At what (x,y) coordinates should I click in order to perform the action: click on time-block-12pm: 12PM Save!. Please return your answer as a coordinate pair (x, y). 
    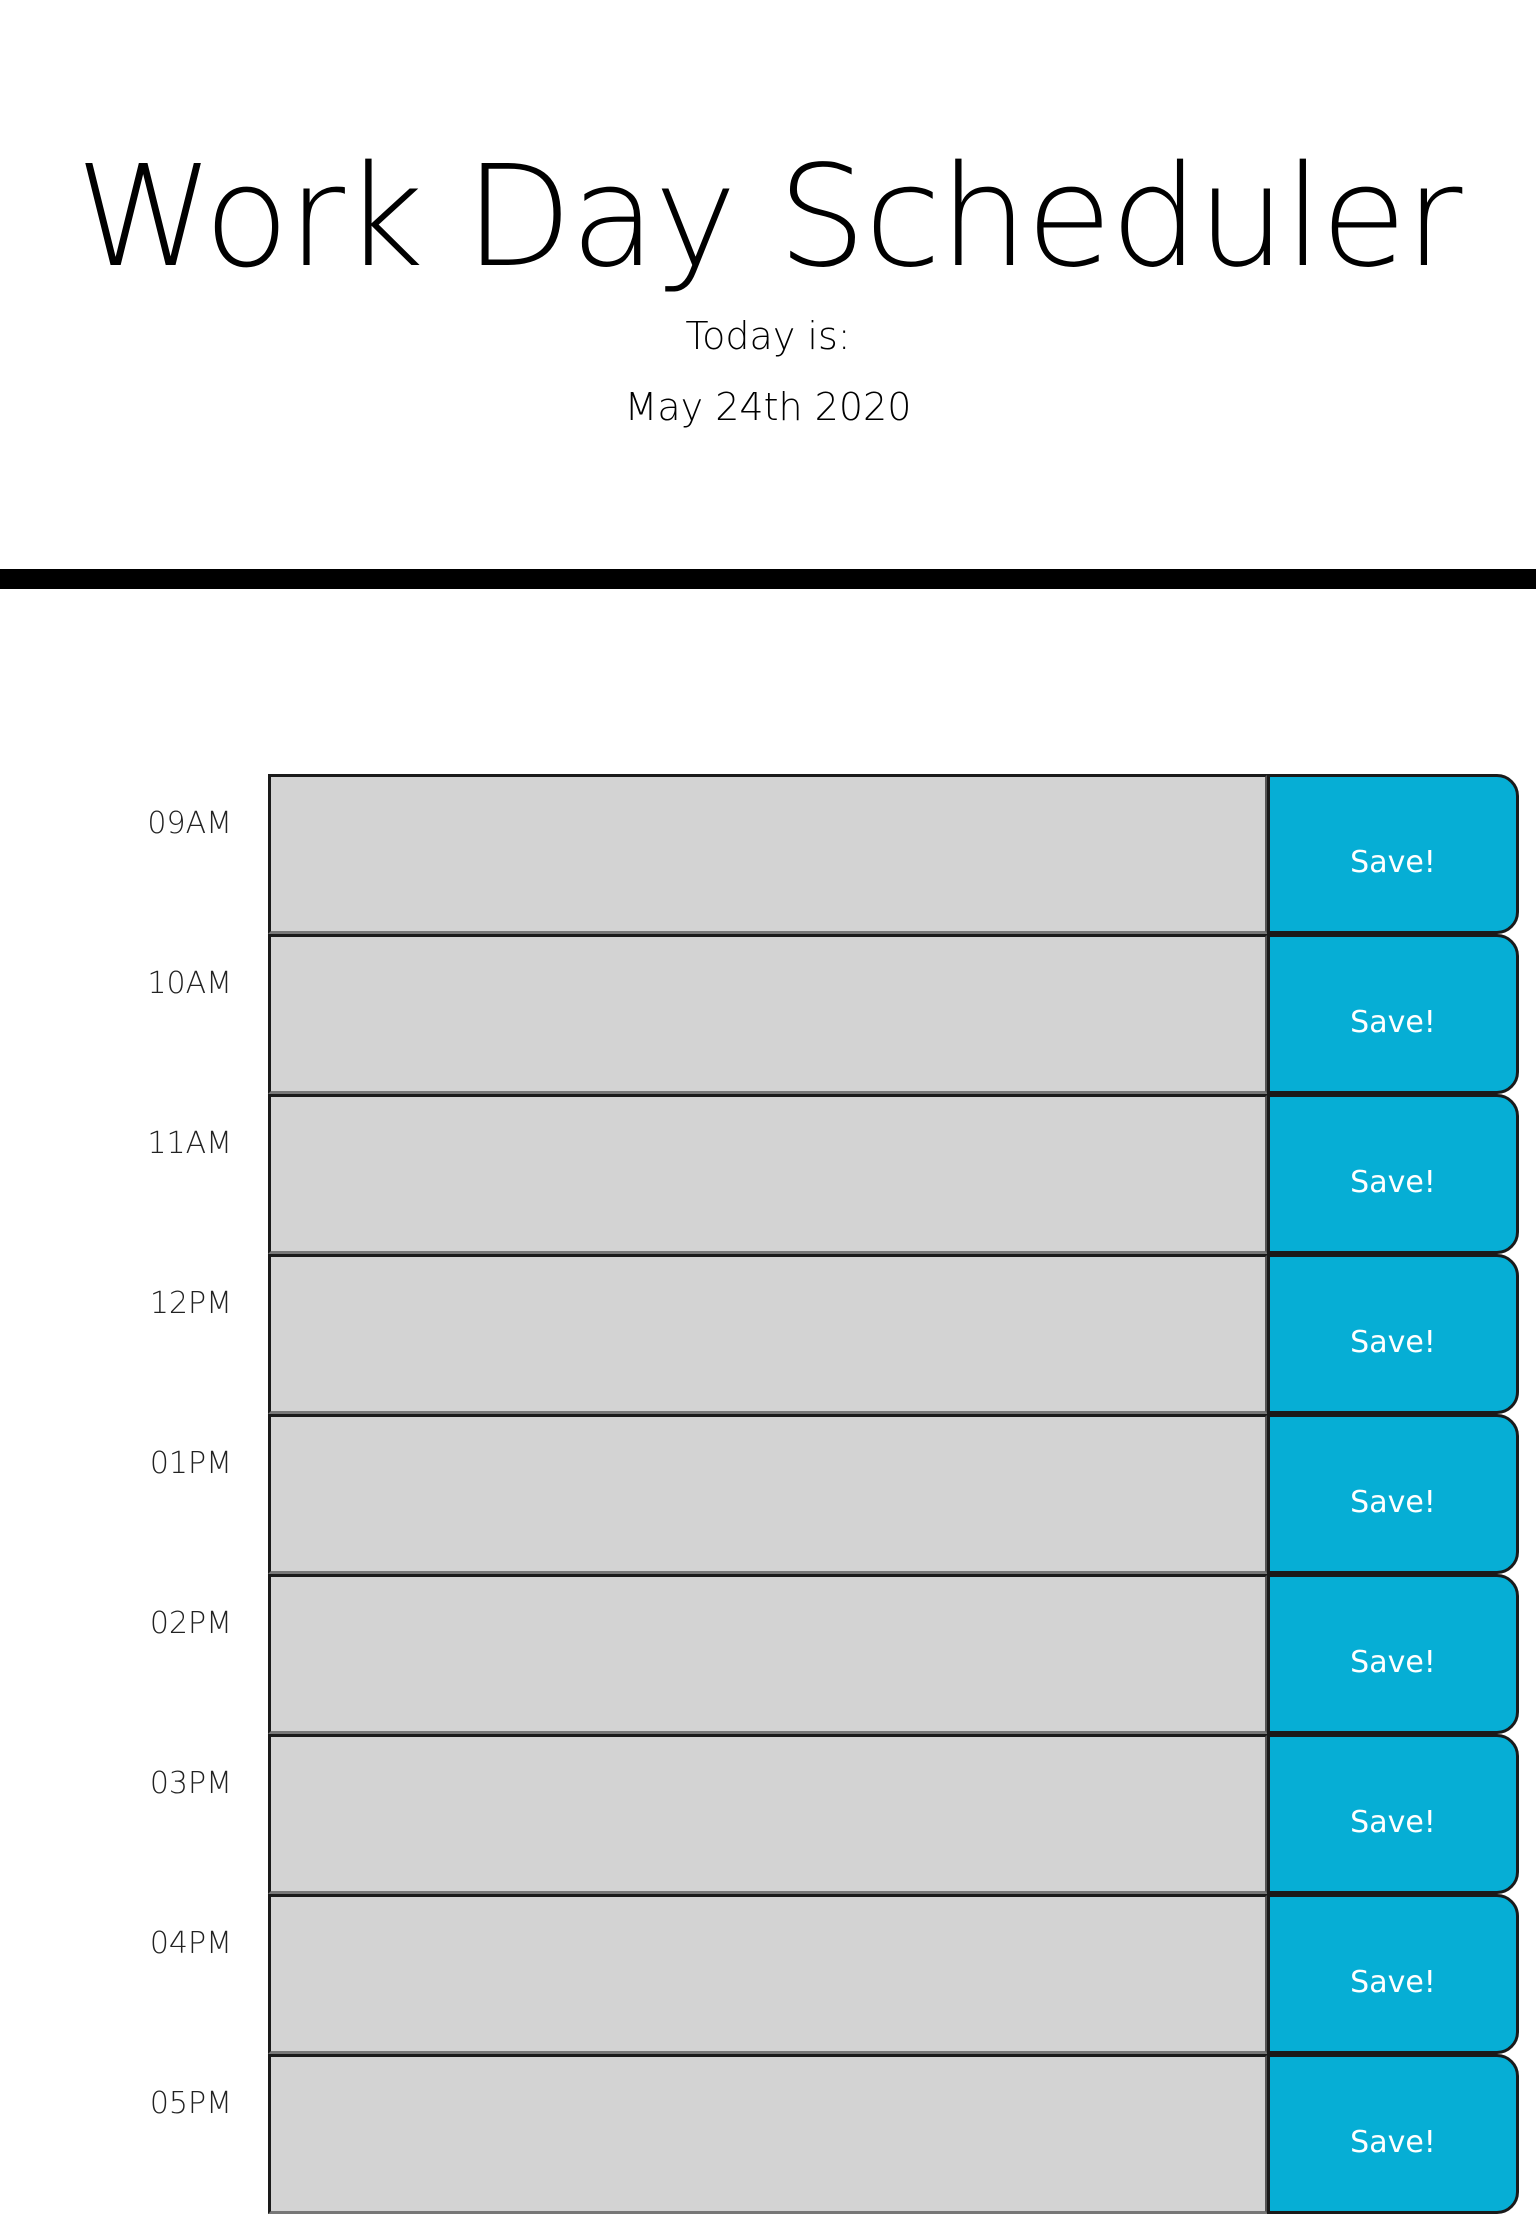
    Looking at the image, I should click on (768, 1334).